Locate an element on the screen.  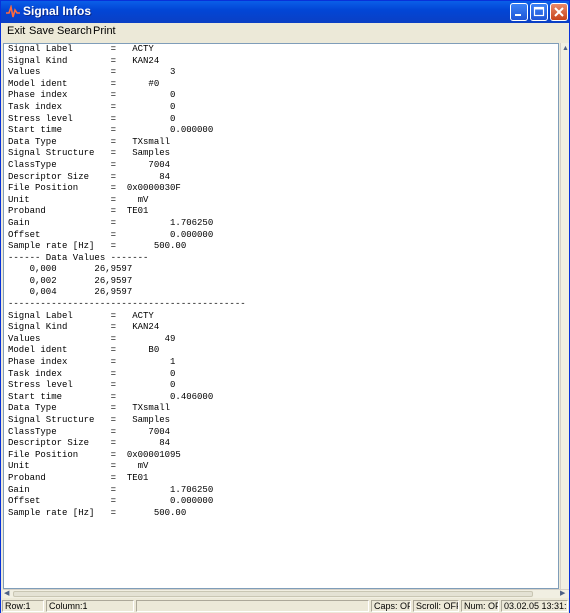
menu-search: Search is located at coordinates (74, 31).